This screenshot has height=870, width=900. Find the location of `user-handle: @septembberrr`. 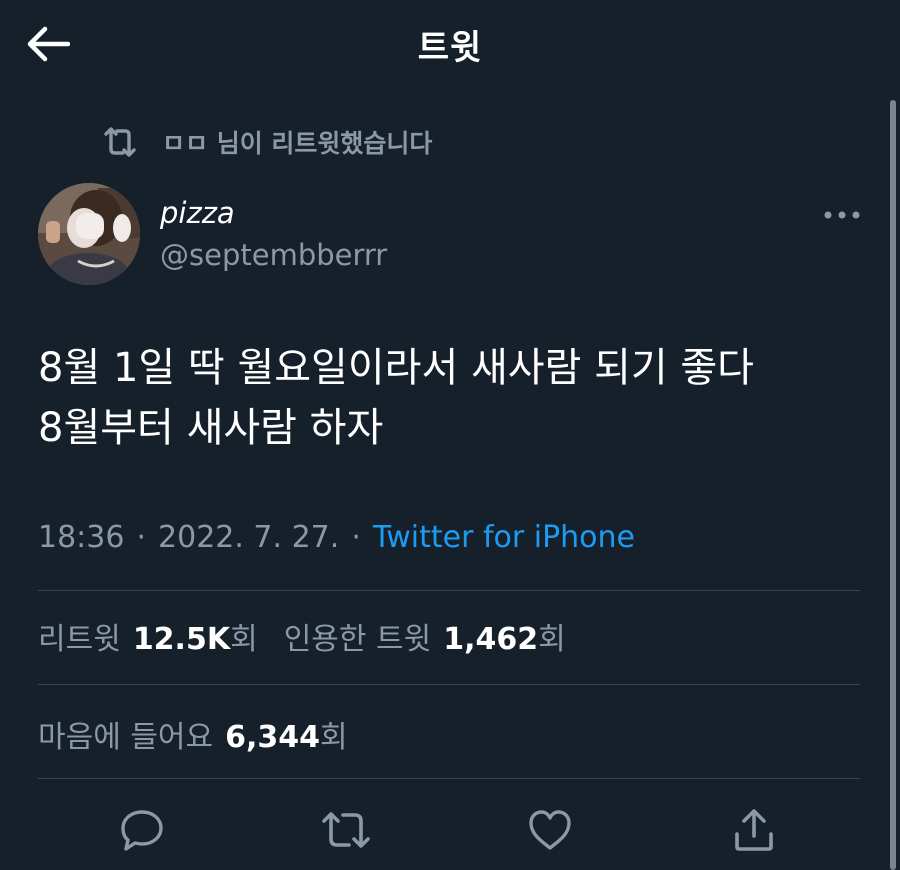

user-handle: @septembberrr is located at coordinates (273, 255).